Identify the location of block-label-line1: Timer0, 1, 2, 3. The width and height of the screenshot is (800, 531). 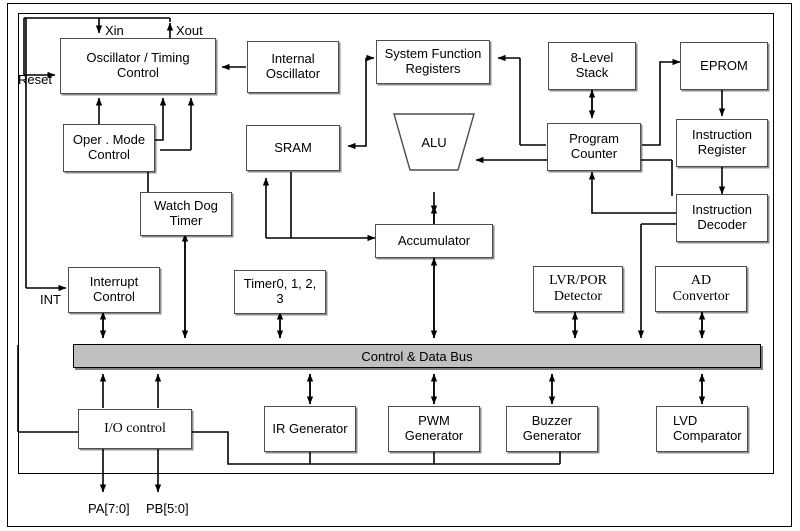
(280, 291).